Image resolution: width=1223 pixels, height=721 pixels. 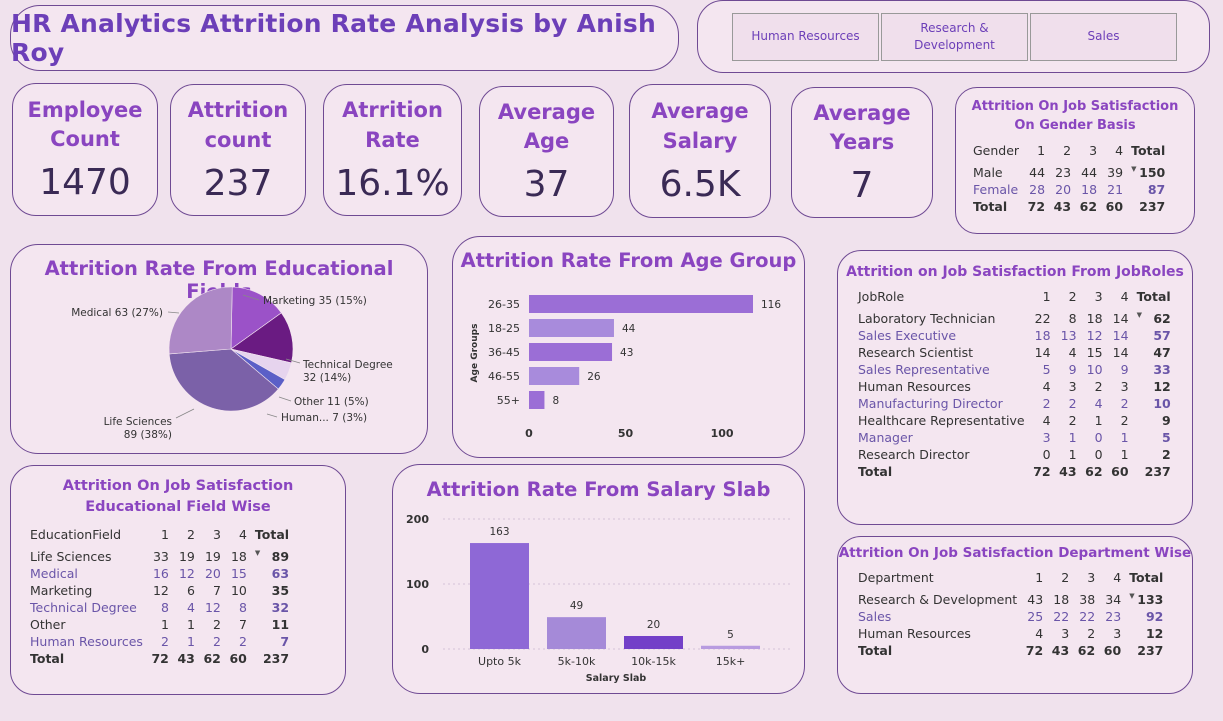 What do you see at coordinates (1069, 189) in the screenshot?
I see `table-row: Female 28 20 18 21 87` at bounding box center [1069, 189].